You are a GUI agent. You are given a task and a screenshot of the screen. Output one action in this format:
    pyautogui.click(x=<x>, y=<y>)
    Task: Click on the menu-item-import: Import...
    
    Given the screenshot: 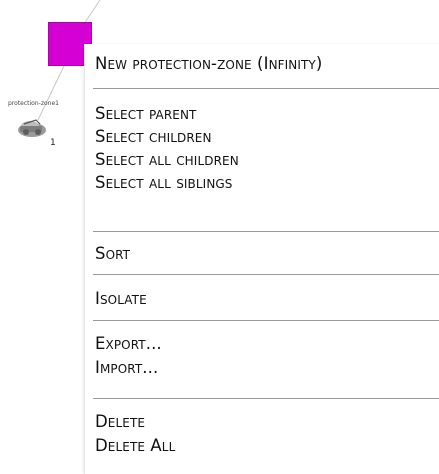 What is the action you would take?
    pyautogui.click(x=126, y=368)
    